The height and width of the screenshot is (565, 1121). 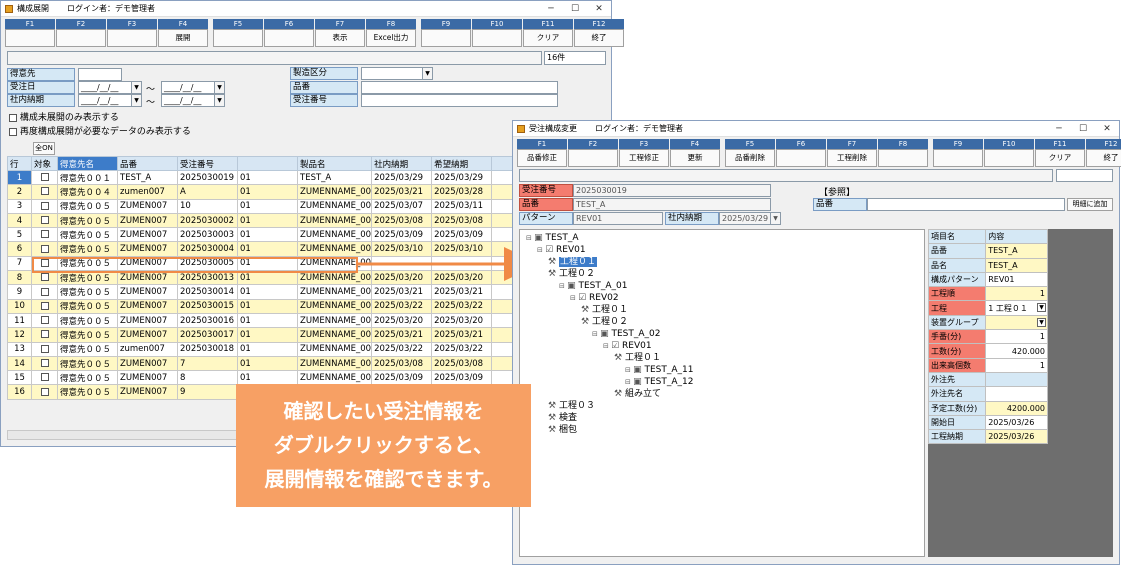 What do you see at coordinates (193, 100) in the screenshot?
I see `delivery-to: ____/__/__ ▼` at bounding box center [193, 100].